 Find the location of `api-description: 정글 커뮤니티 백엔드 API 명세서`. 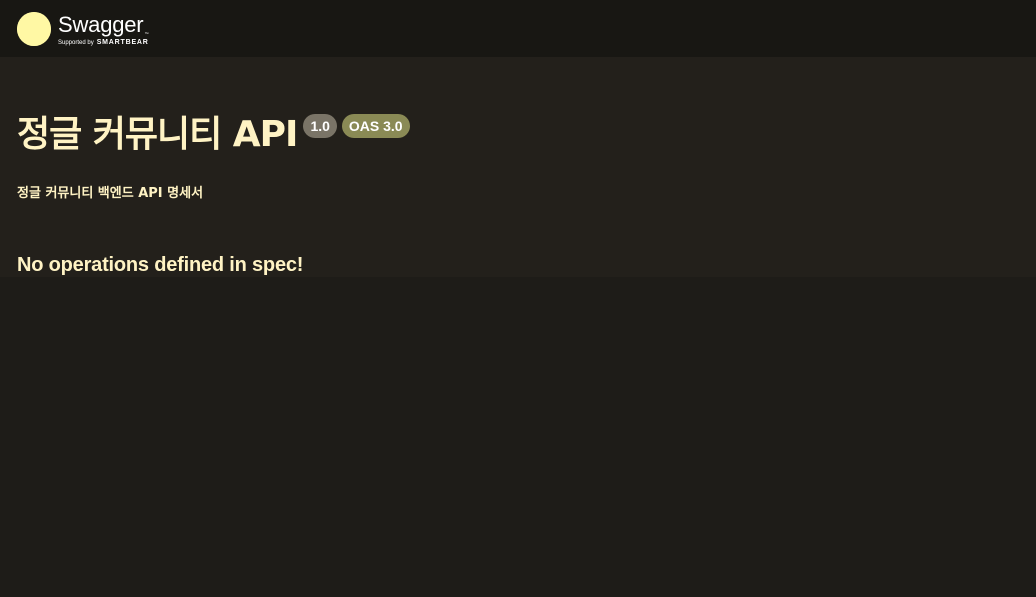

api-description: 정글 커뮤니티 백엔드 API 명세서 is located at coordinates (110, 193).